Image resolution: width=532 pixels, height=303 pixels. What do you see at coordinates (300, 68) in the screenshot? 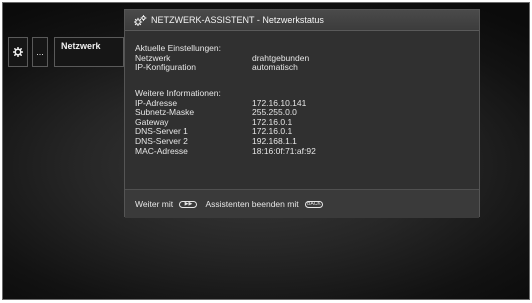
I see `setting-row: IP-Konfiguration automatisch` at bounding box center [300, 68].